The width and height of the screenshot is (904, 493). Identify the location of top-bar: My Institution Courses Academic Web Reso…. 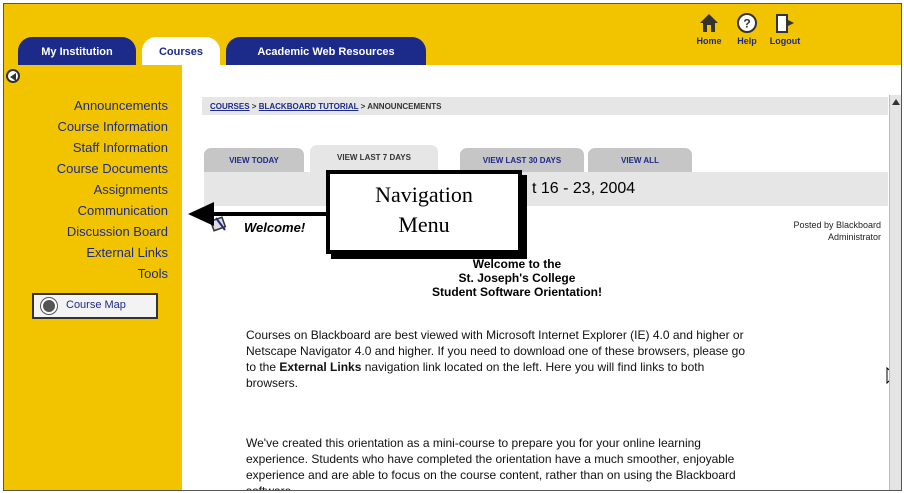
(452, 35).